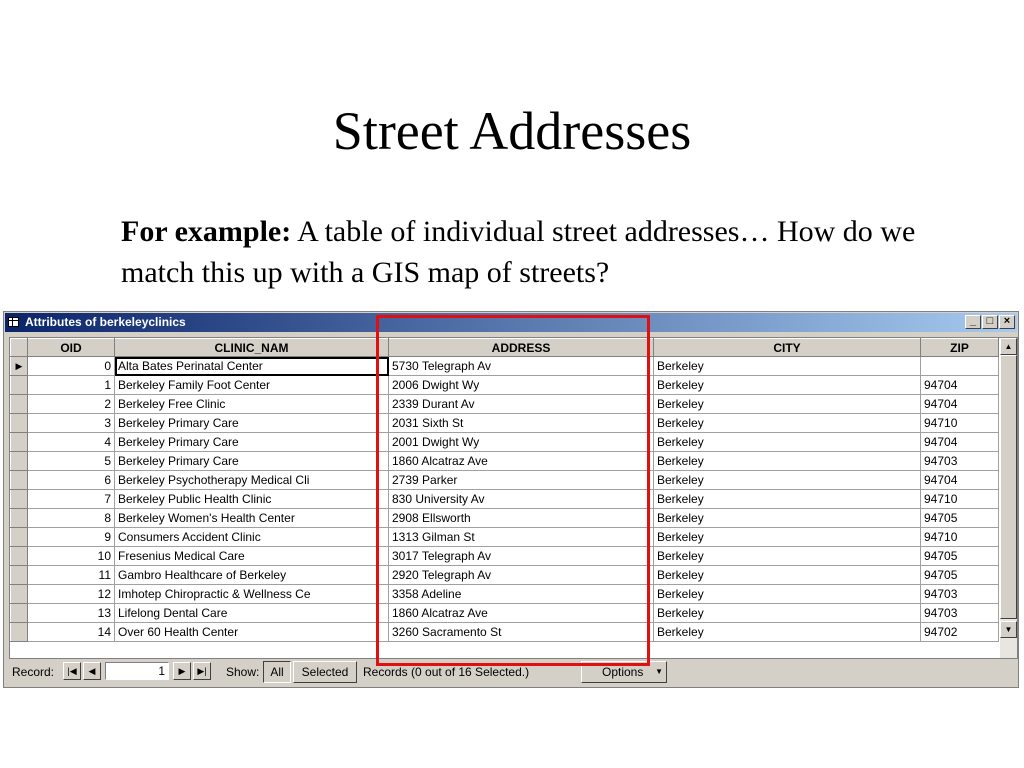 This screenshot has height=768, width=1024. I want to click on clinic-name-cell: Berkeley Psychotherapy Medical Cli, so click(251, 480).